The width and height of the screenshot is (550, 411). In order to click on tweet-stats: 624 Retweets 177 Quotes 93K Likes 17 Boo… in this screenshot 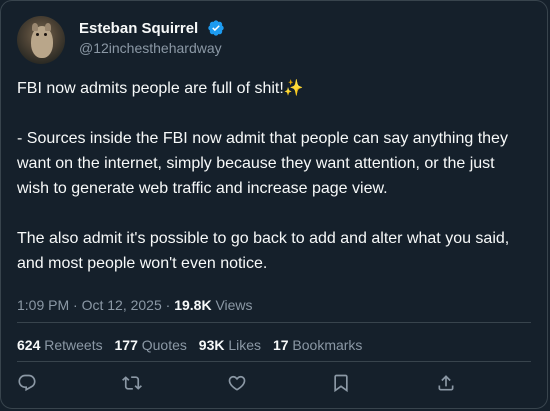, I will do `click(193, 345)`.